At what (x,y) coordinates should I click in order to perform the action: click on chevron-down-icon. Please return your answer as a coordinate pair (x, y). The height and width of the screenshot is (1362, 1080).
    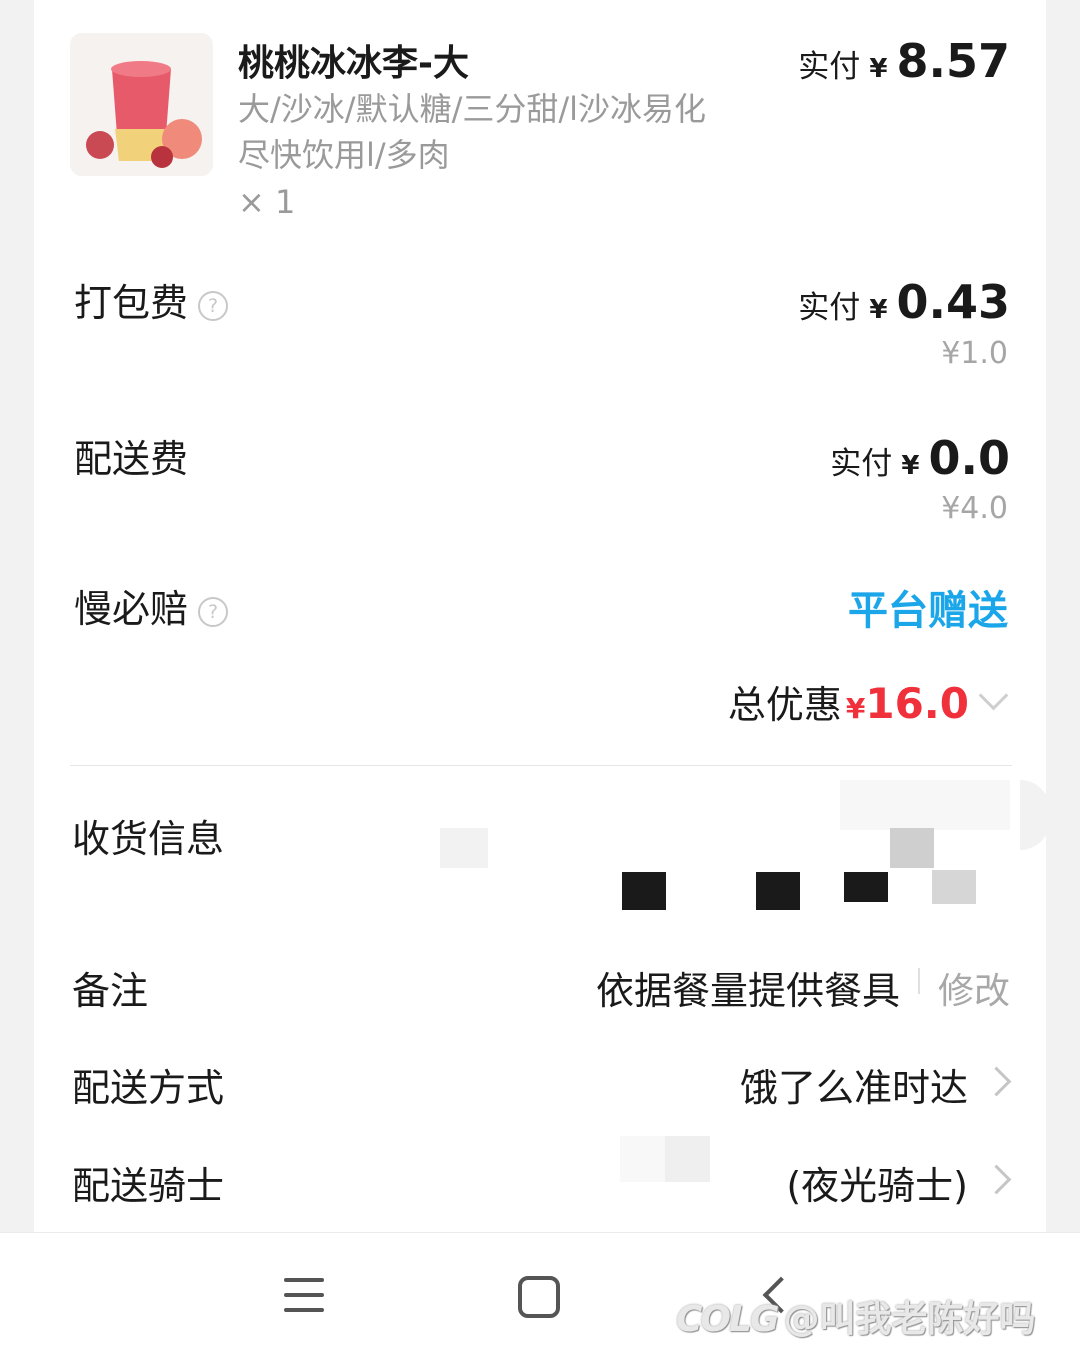
    Looking at the image, I should click on (993, 695).